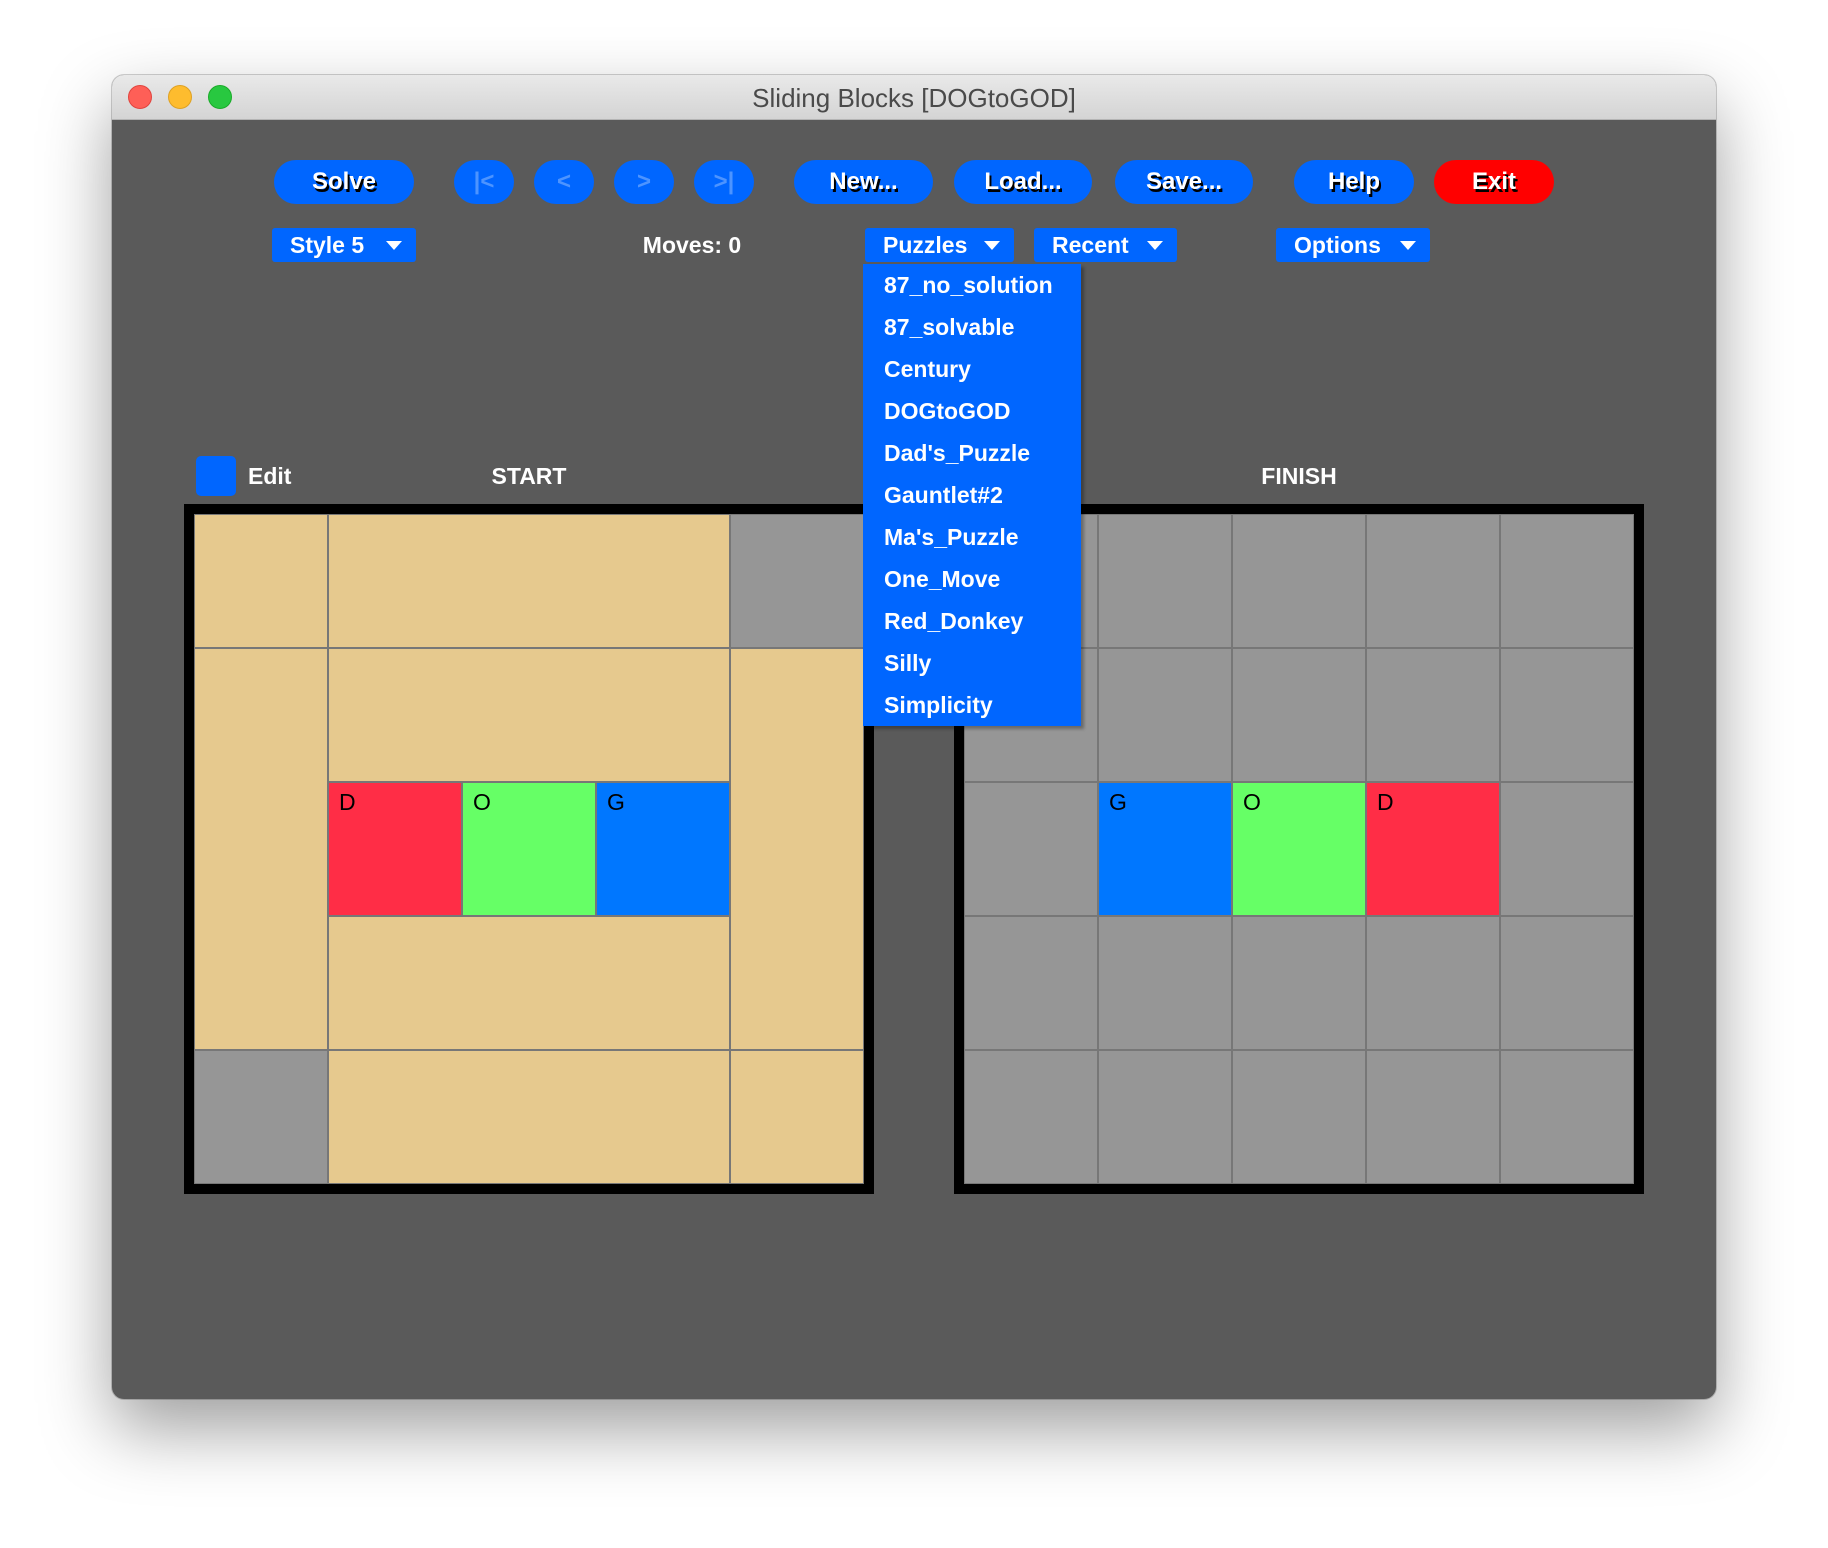  Describe the element at coordinates (972, 537) in the screenshot. I see `puzzles-menu-item: Ma's_Puzzle` at that location.